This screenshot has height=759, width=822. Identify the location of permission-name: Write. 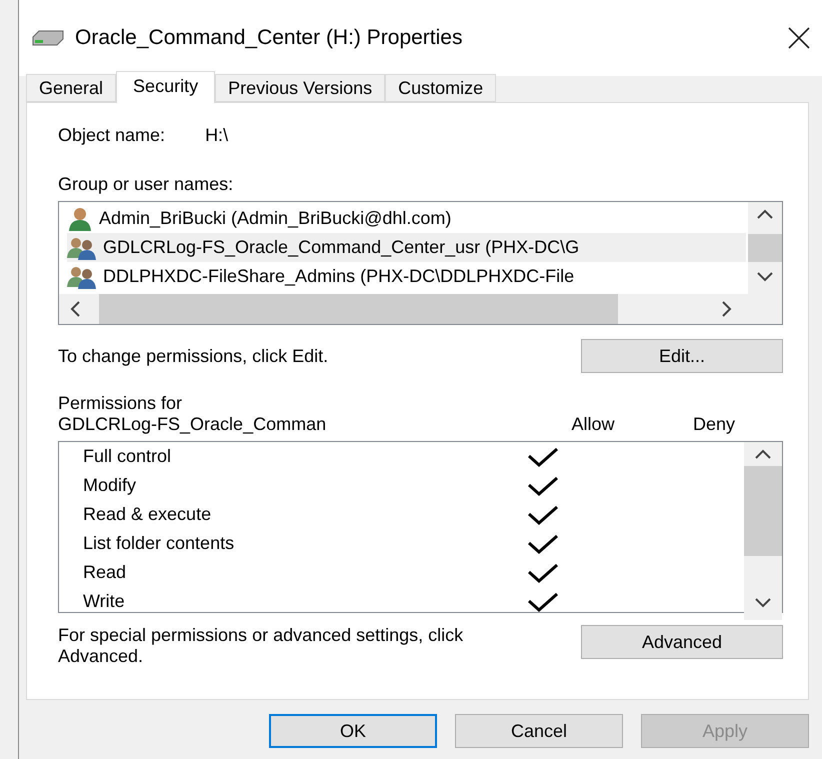
(104, 601).